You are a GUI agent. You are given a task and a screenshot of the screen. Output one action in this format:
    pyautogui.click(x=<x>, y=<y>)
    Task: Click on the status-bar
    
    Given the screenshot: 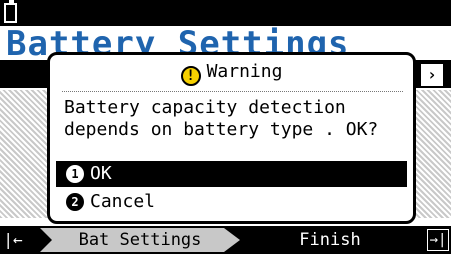 What is the action you would take?
    pyautogui.click(x=225, y=13)
    